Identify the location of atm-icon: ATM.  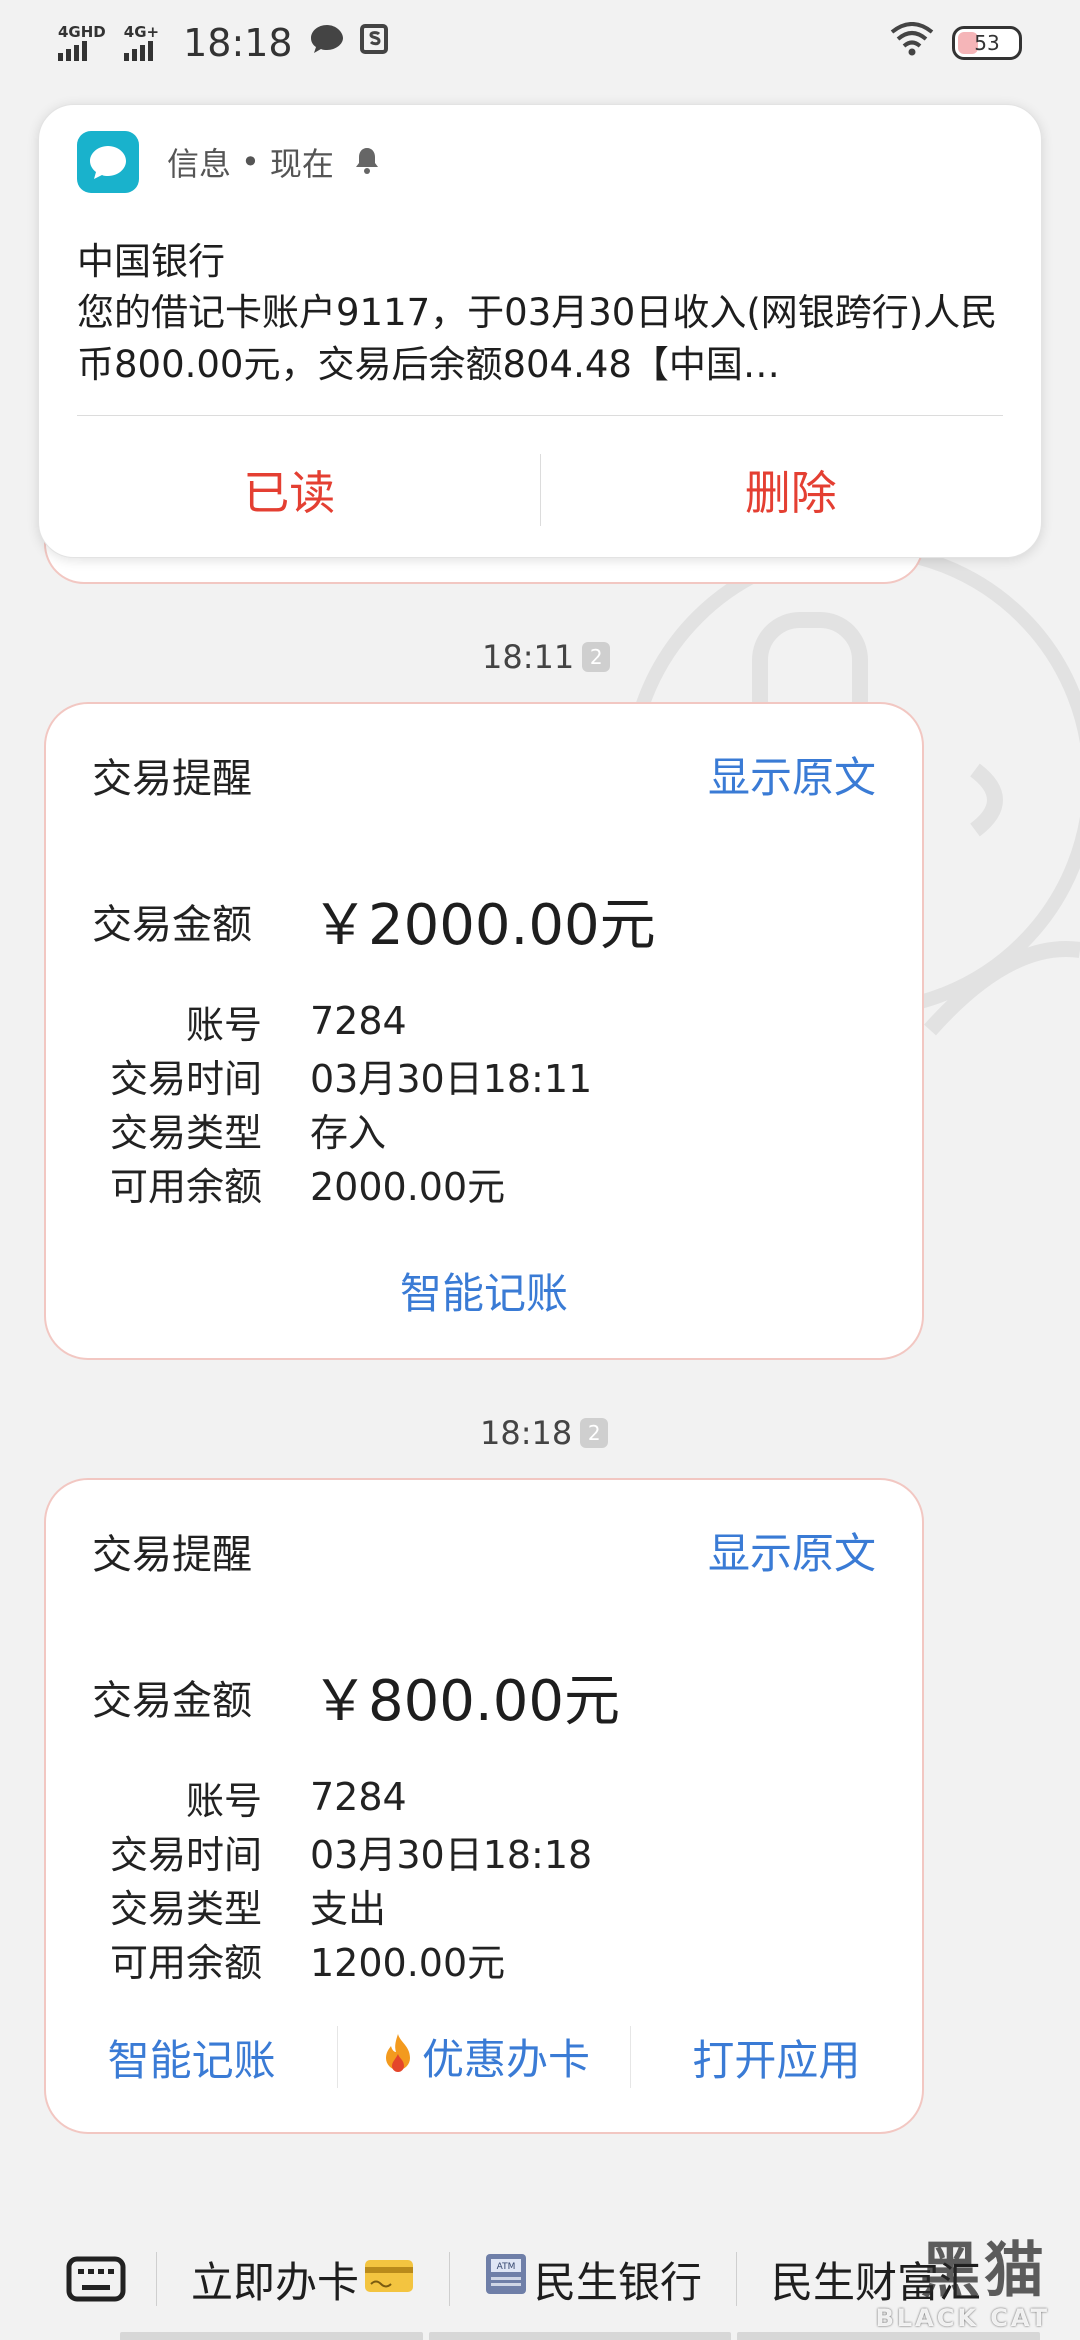
(506, 2279).